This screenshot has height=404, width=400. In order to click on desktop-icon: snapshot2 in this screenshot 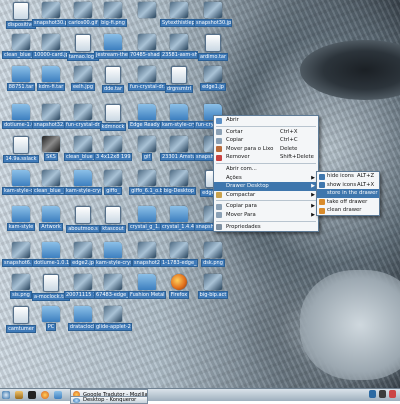, I will do `click(147, 260)`.